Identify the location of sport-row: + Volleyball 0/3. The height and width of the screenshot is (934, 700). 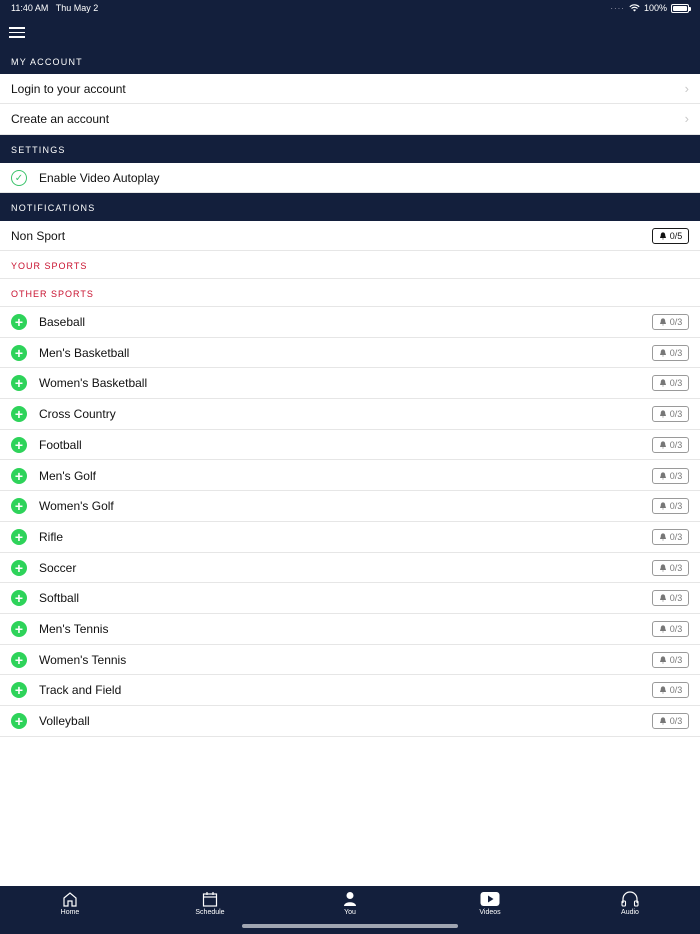
(350, 721).